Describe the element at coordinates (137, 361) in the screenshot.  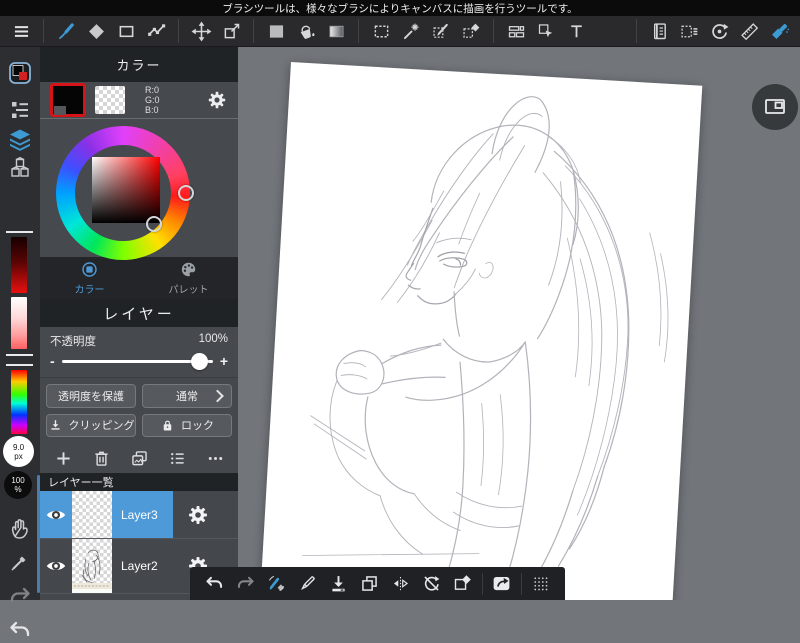
I see `opacity-slider` at that location.